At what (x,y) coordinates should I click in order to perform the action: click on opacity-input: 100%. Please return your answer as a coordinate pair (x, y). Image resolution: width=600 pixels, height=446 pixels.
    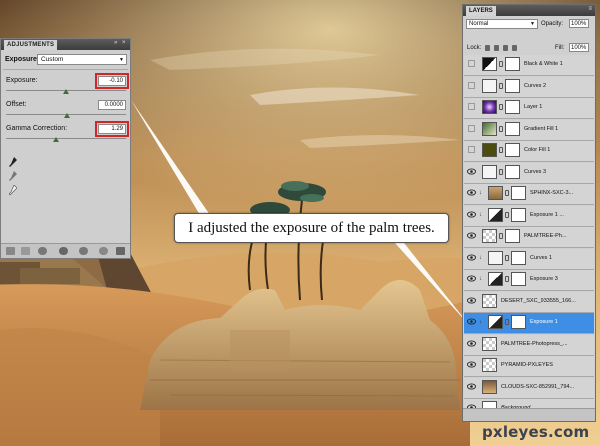
    Looking at the image, I should click on (579, 23).